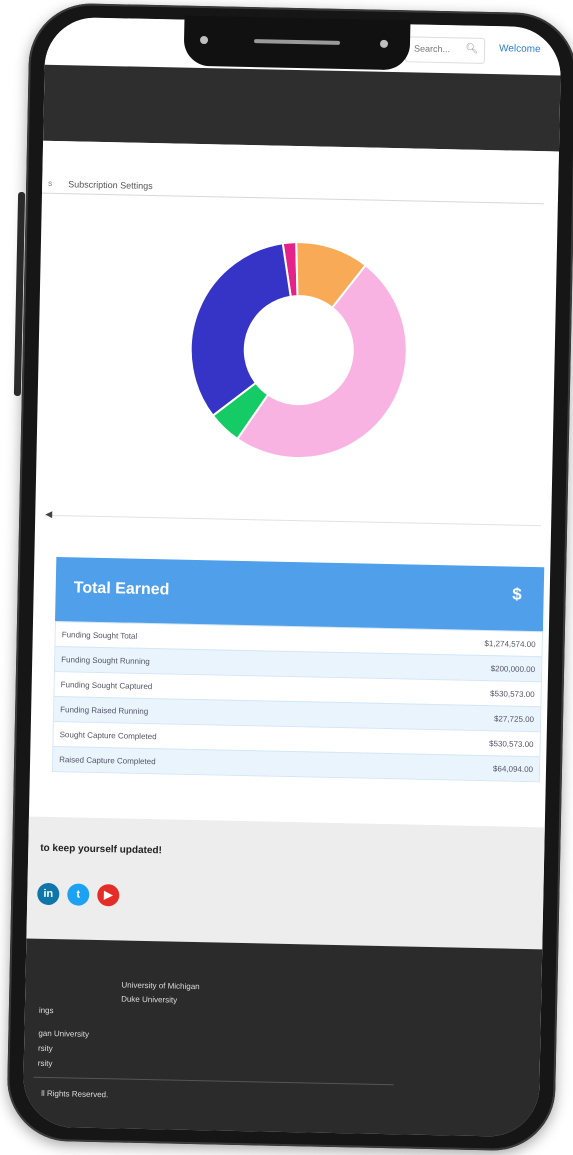 Image resolution: width=573 pixels, height=1155 pixels. What do you see at coordinates (285, 883) in the screenshot?
I see `newsletter-section: to keep yourself updated! in t ▶` at bounding box center [285, 883].